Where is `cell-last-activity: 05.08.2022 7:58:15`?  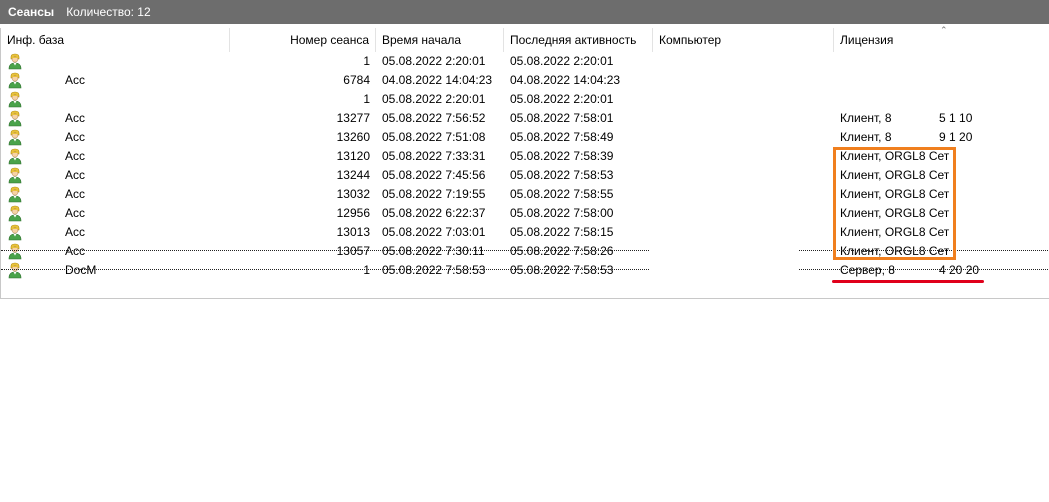 cell-last-activity: 05.08.2022 7:58:15 is located at coordinates (562, 232).